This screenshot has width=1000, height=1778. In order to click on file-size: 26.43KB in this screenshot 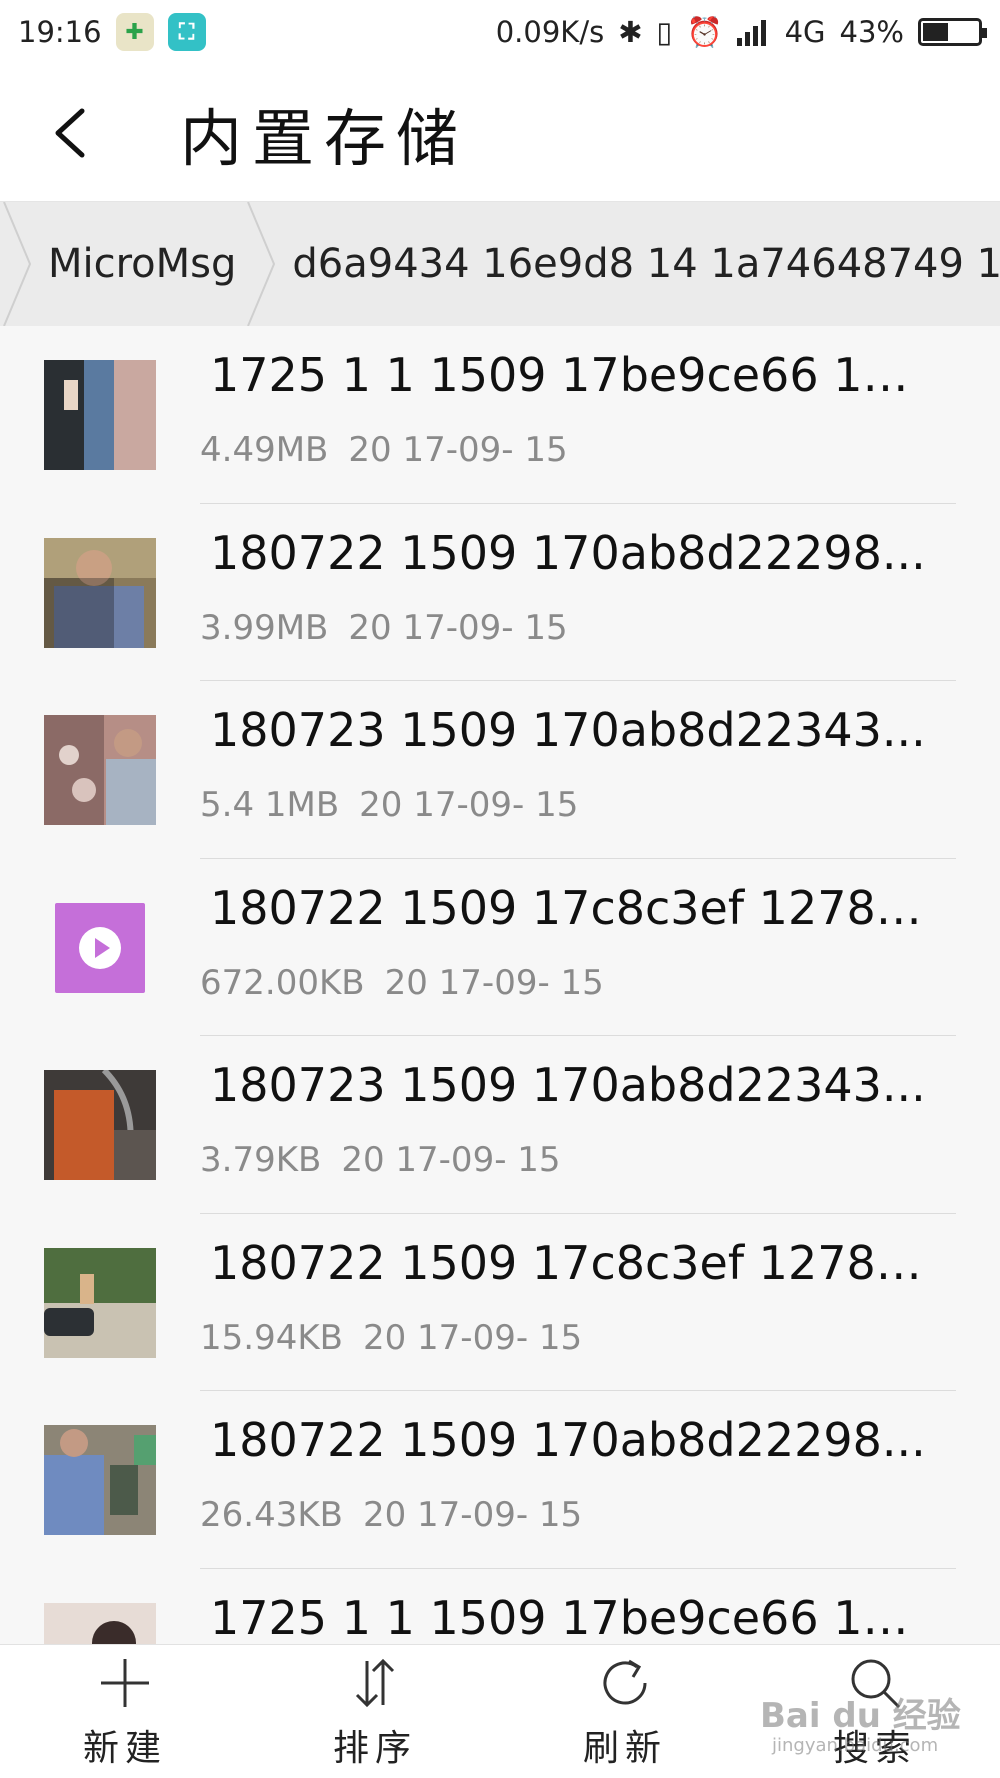, I will do `click(271, 1515)`.